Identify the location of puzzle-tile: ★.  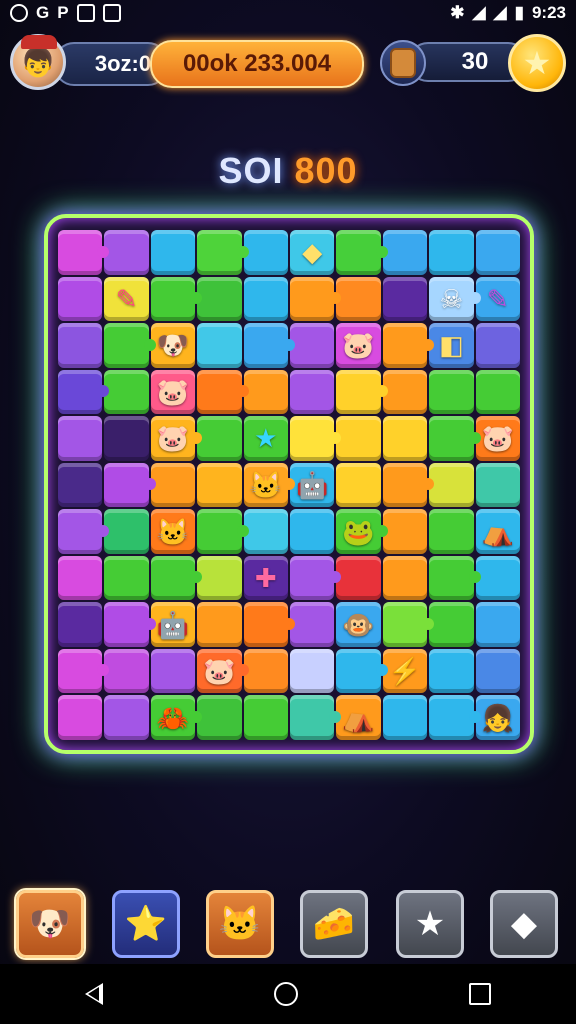
(265, 438).